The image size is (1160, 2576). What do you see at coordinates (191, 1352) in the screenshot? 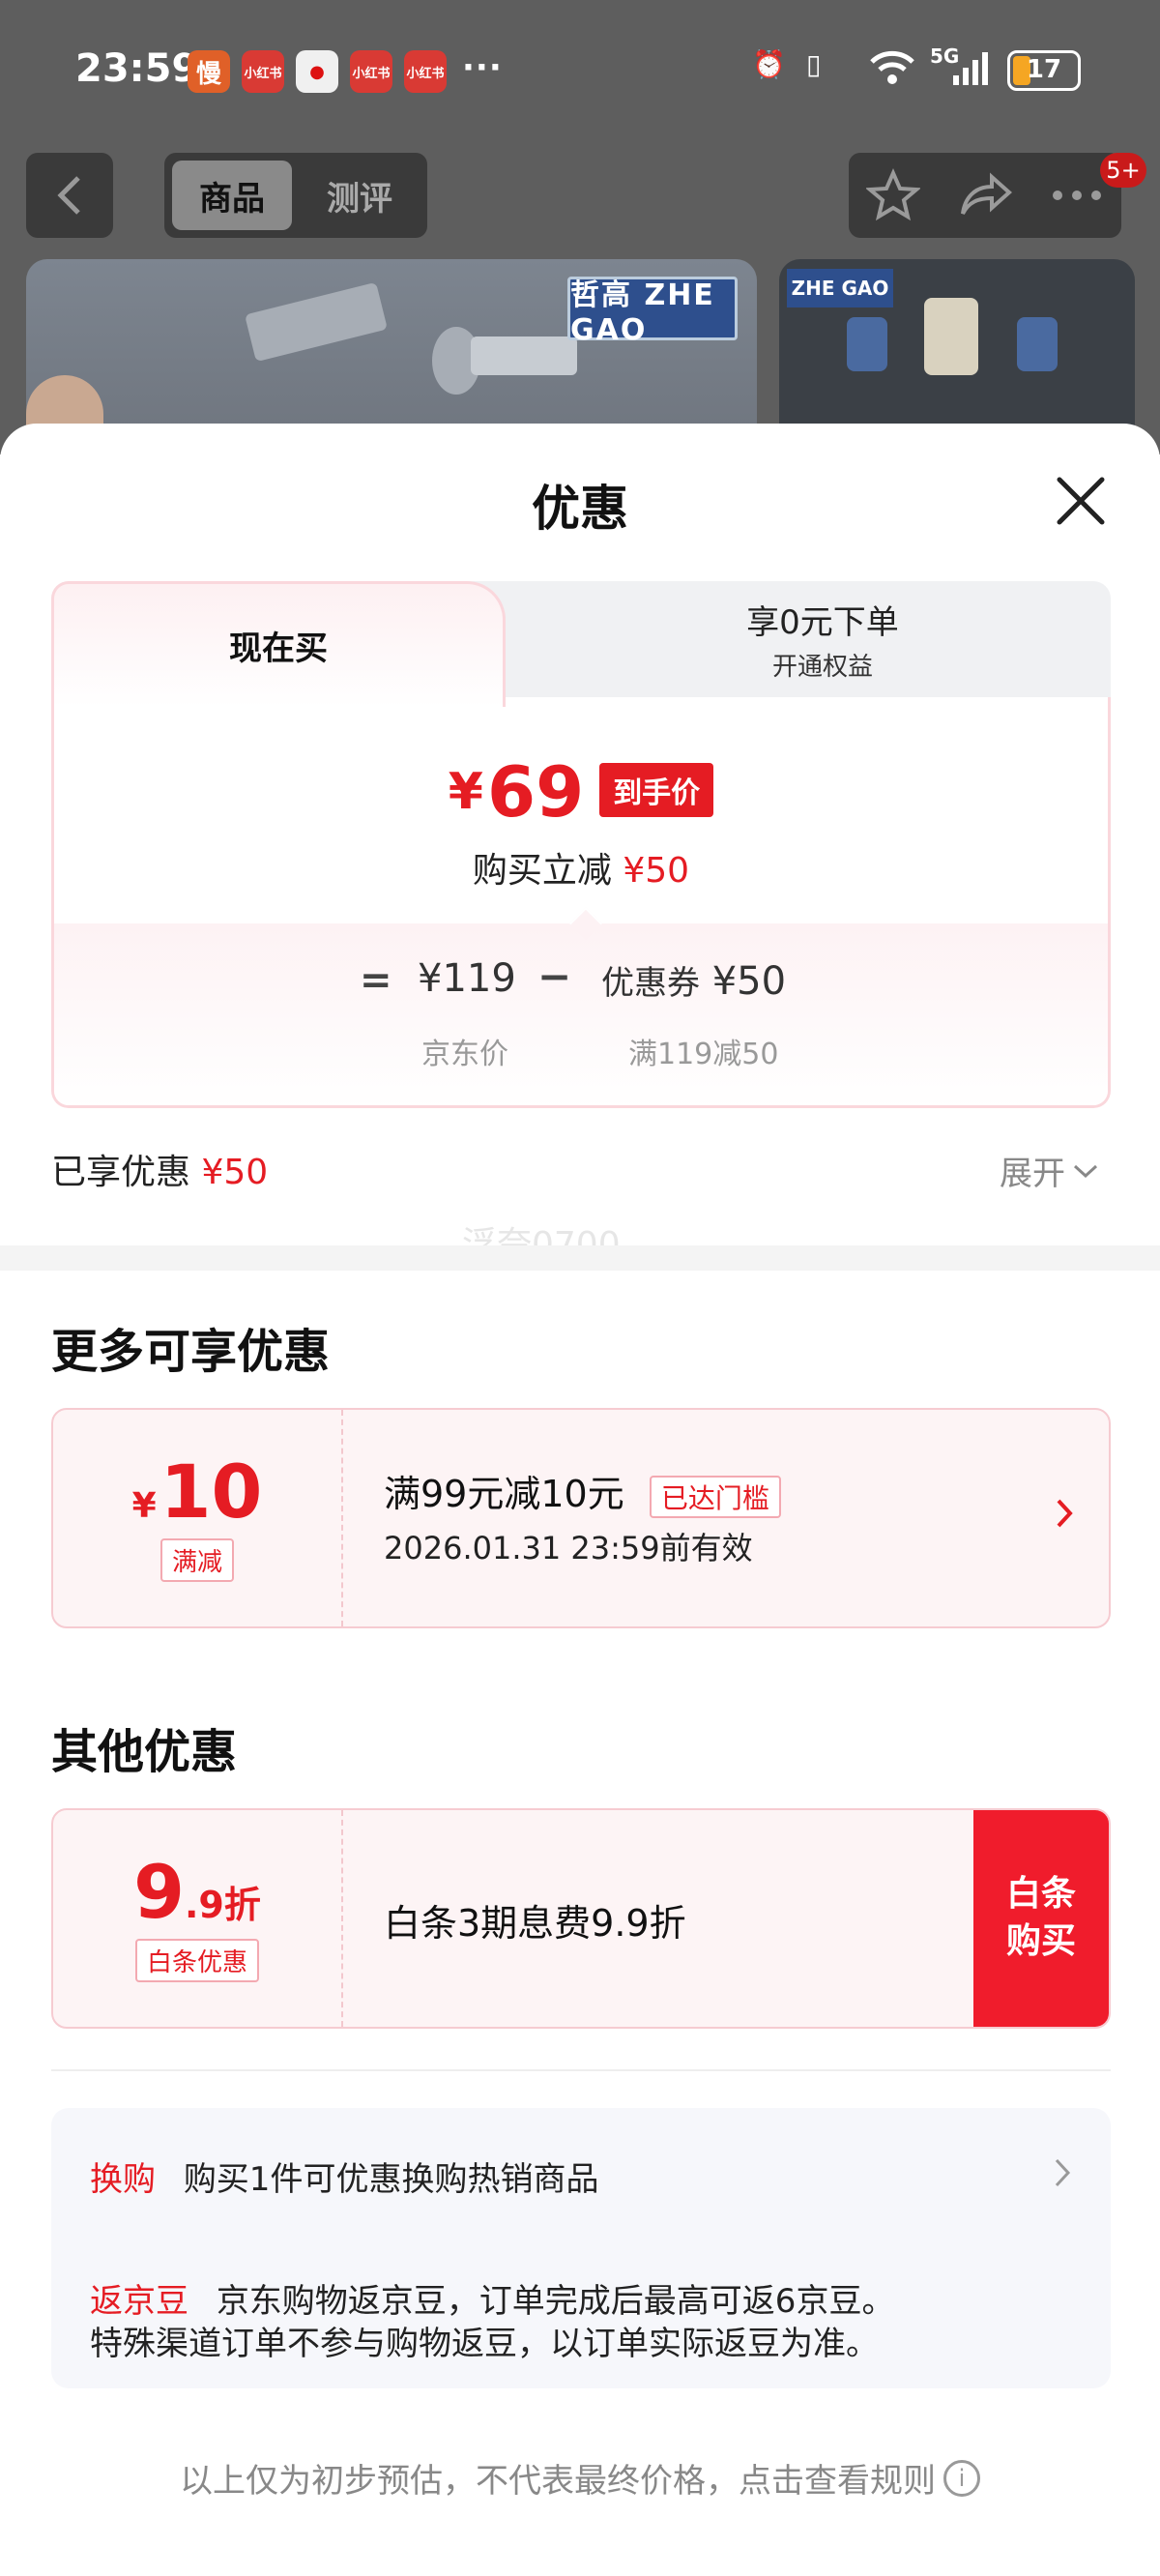
I see `more-offers-title: 更多可享优惠` at bounding box center [191, 1352].